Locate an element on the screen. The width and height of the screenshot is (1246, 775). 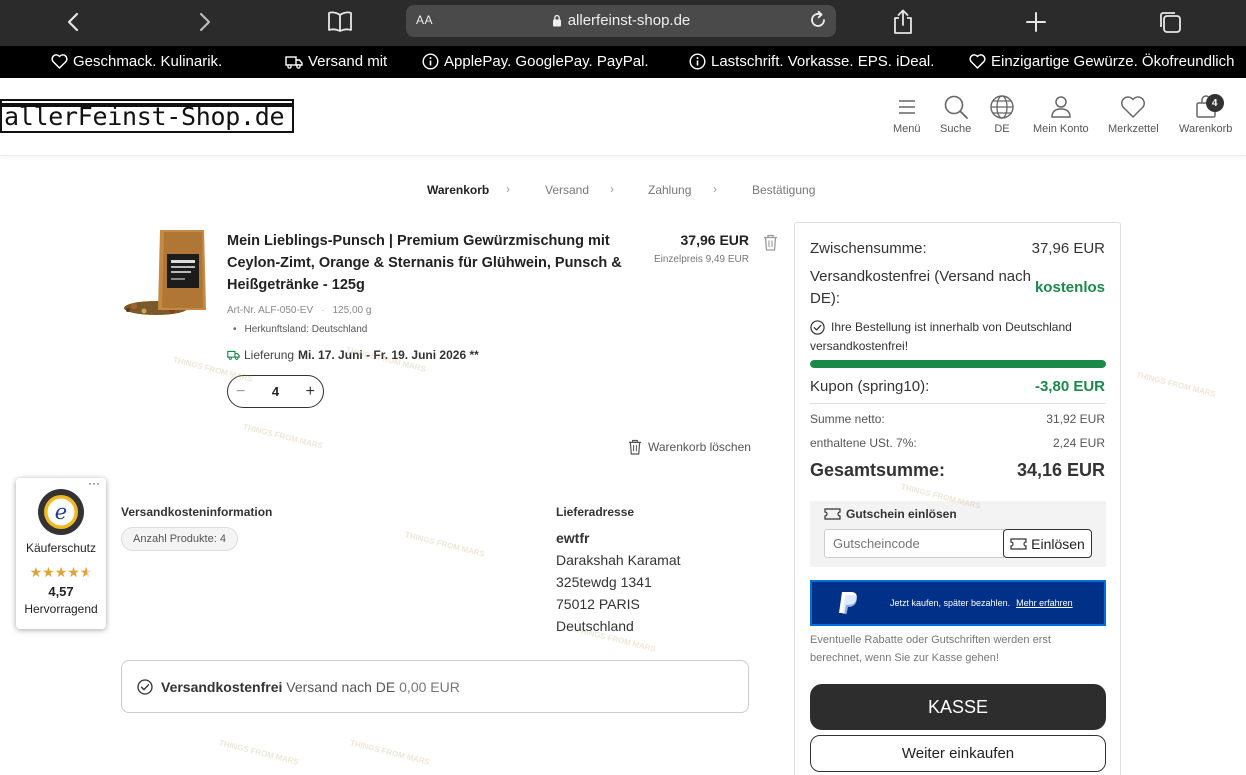
promo-text: Einzigartige Gewürze. Ökofreundlich is located at coordinates (1113, 61).